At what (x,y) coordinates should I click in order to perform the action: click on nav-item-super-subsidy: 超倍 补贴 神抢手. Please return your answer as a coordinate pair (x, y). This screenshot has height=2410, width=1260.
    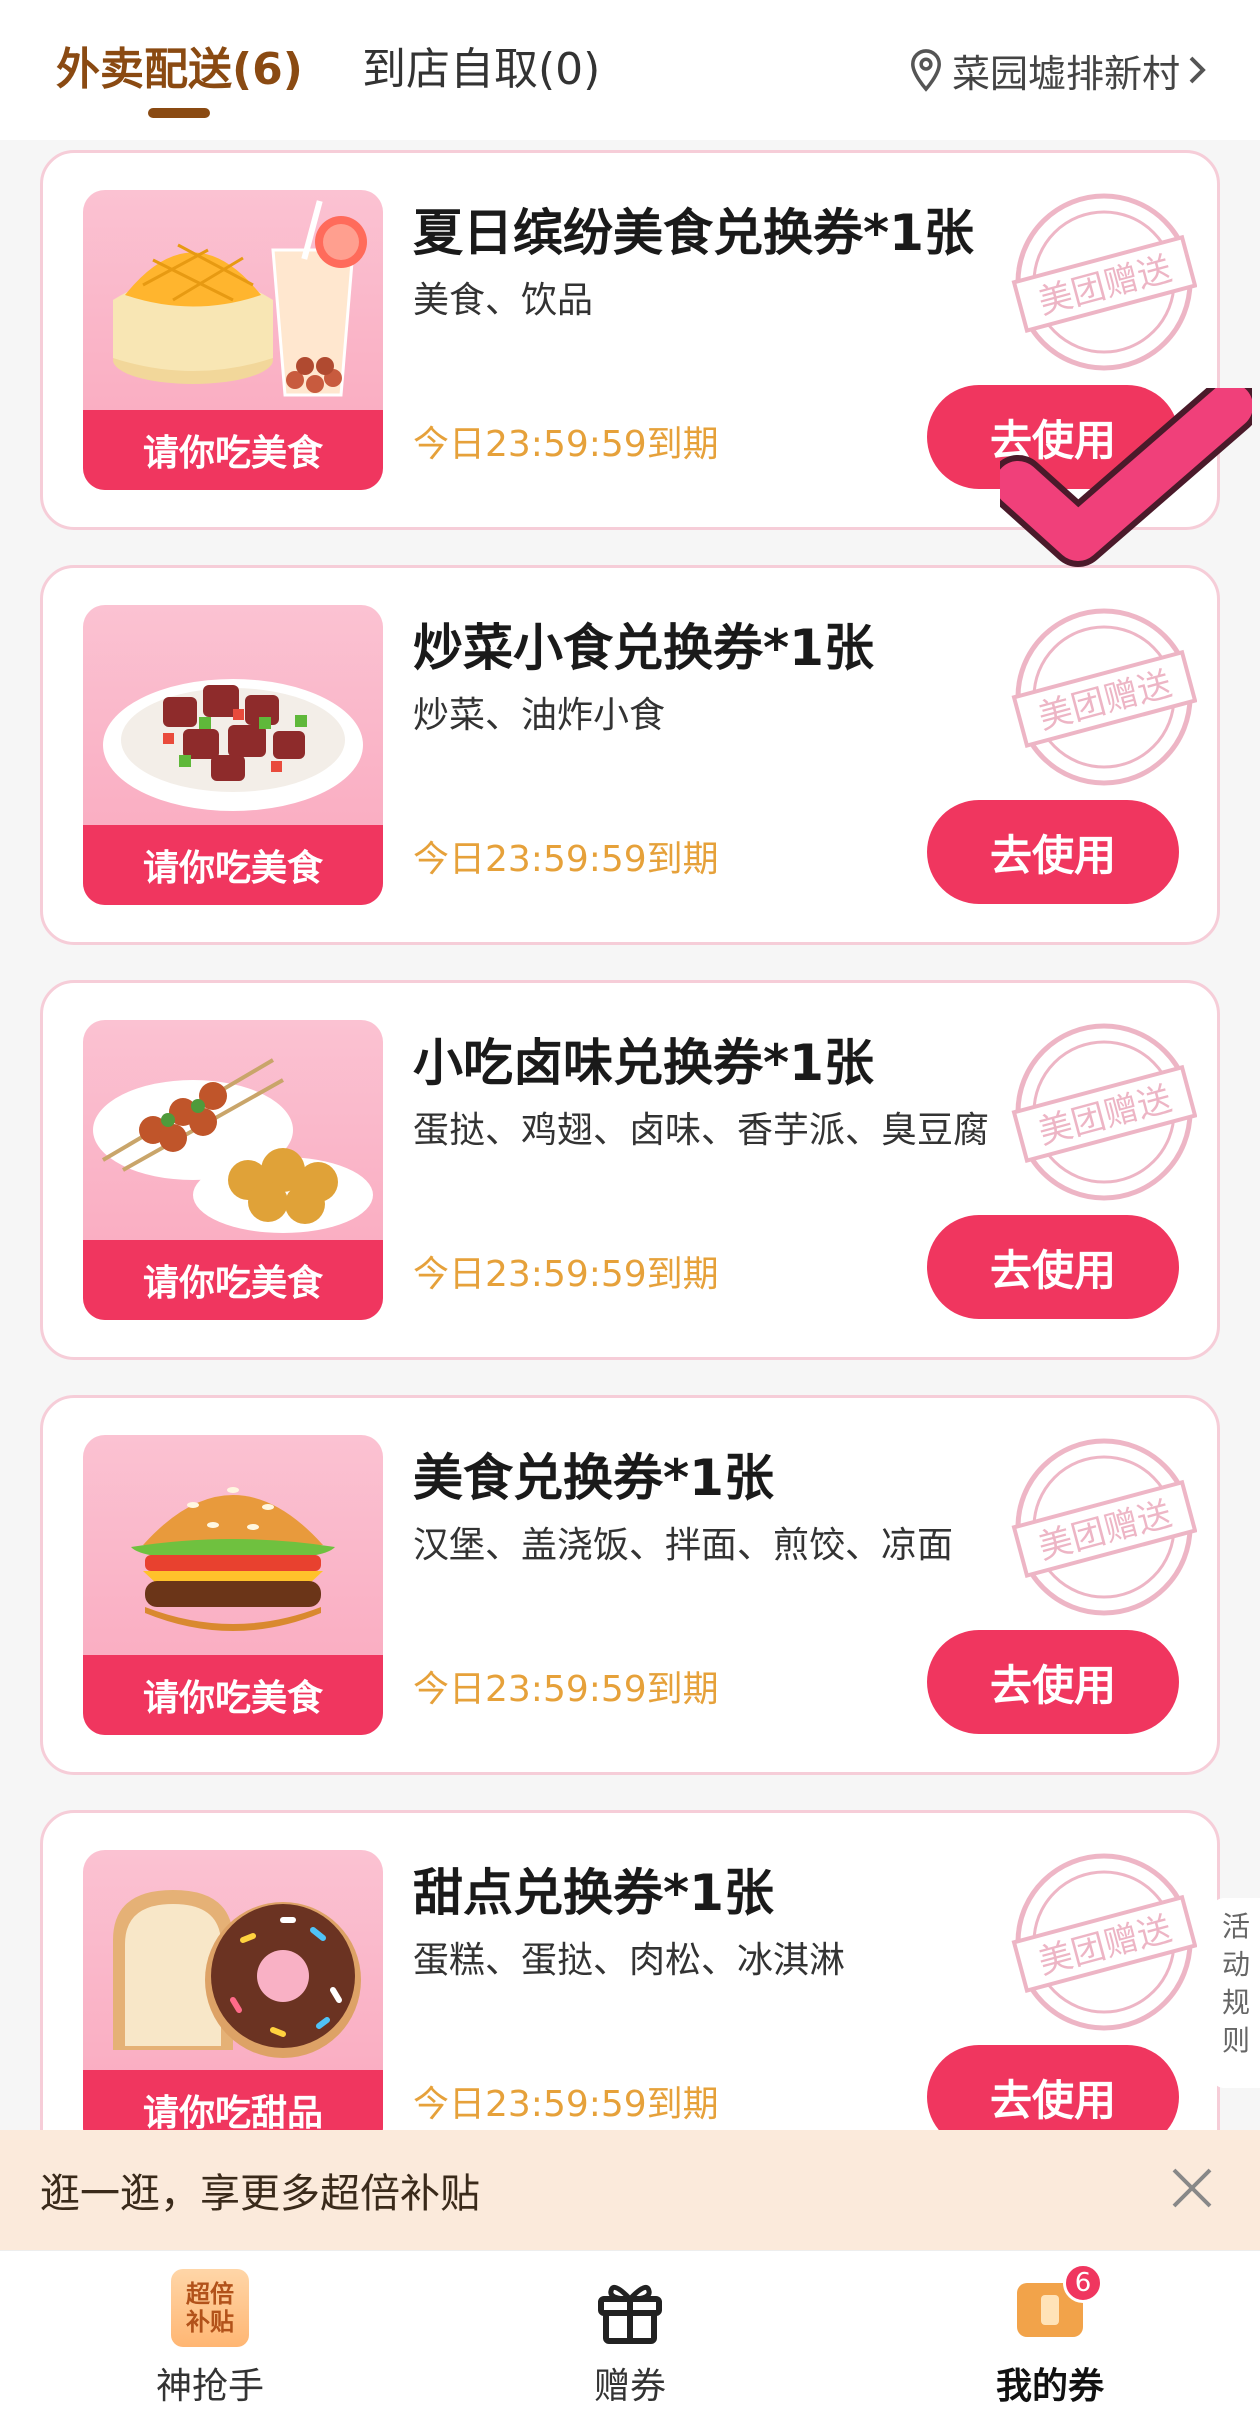
    Looking at the image, I should click on (210, 2335).